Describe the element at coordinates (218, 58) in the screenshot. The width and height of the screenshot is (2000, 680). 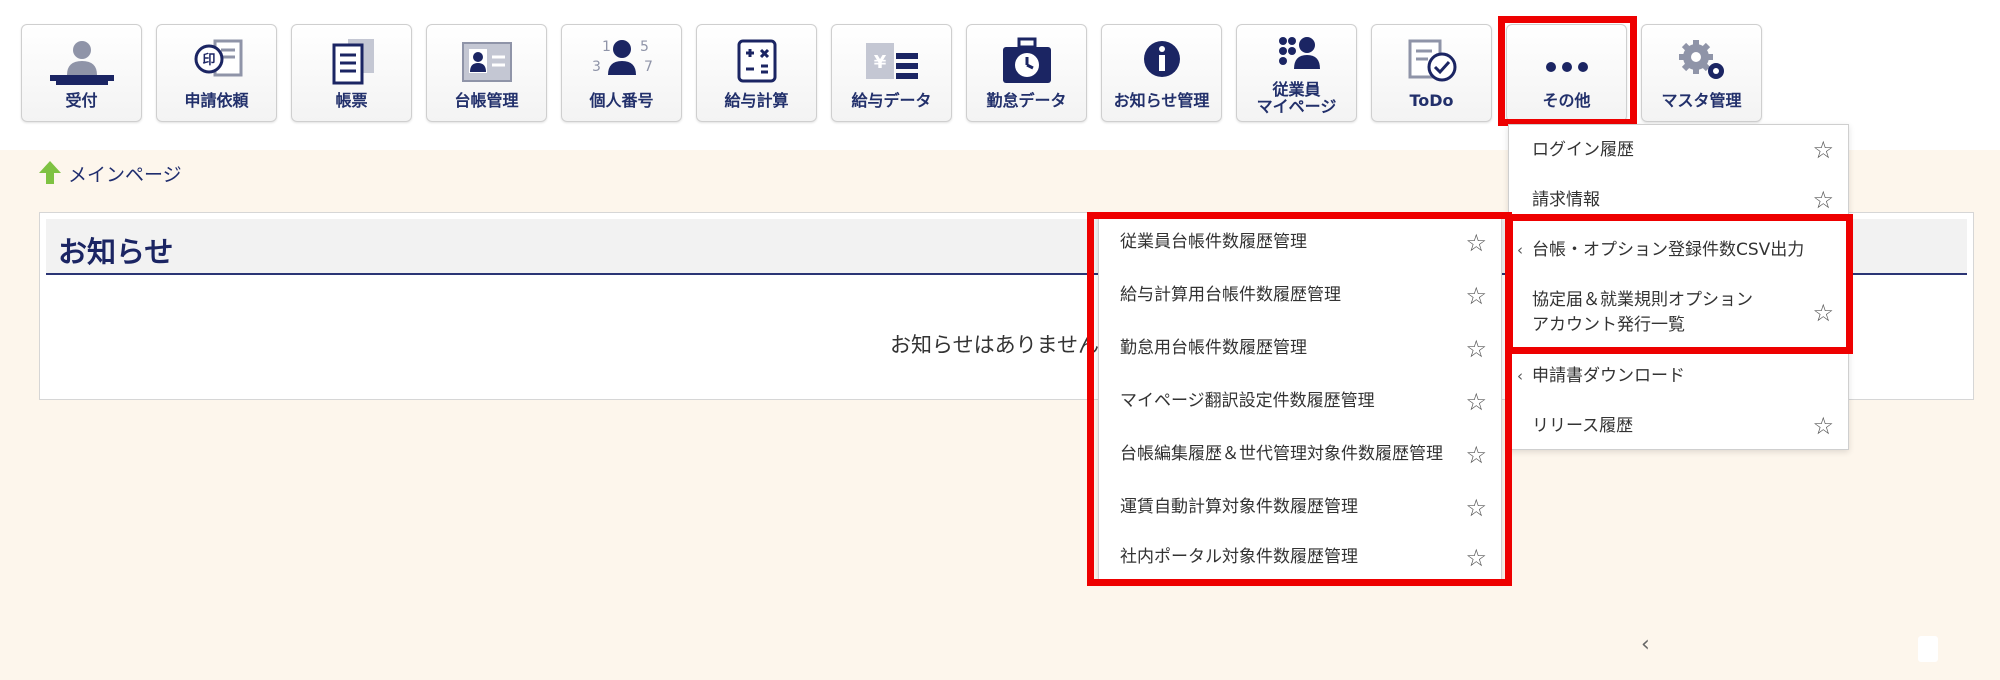
I see `seal-document-icon: 印` at that location.